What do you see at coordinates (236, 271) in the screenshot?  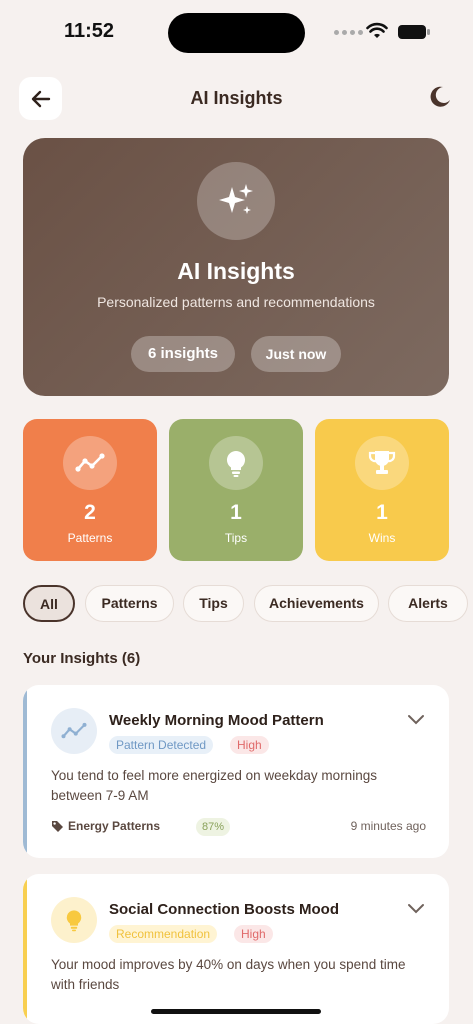 I see `hero-title: AI Insights` at bounding box center [236, 271].